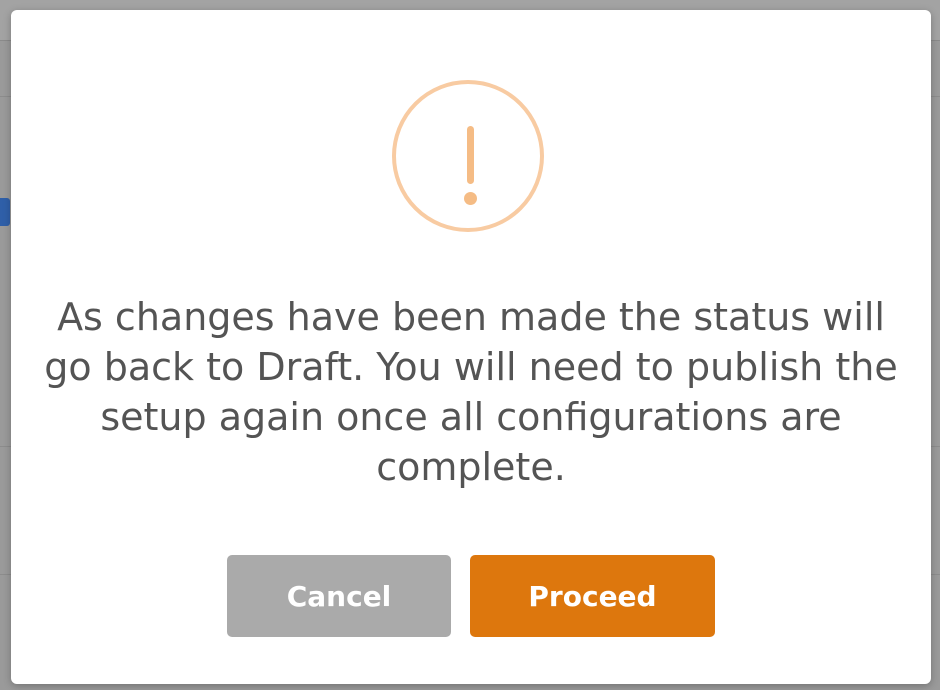  What do you see at coordinates (592, 596) in the screenshot?
I see `proceed-button: Proceed` at bounding box center [592, 596].